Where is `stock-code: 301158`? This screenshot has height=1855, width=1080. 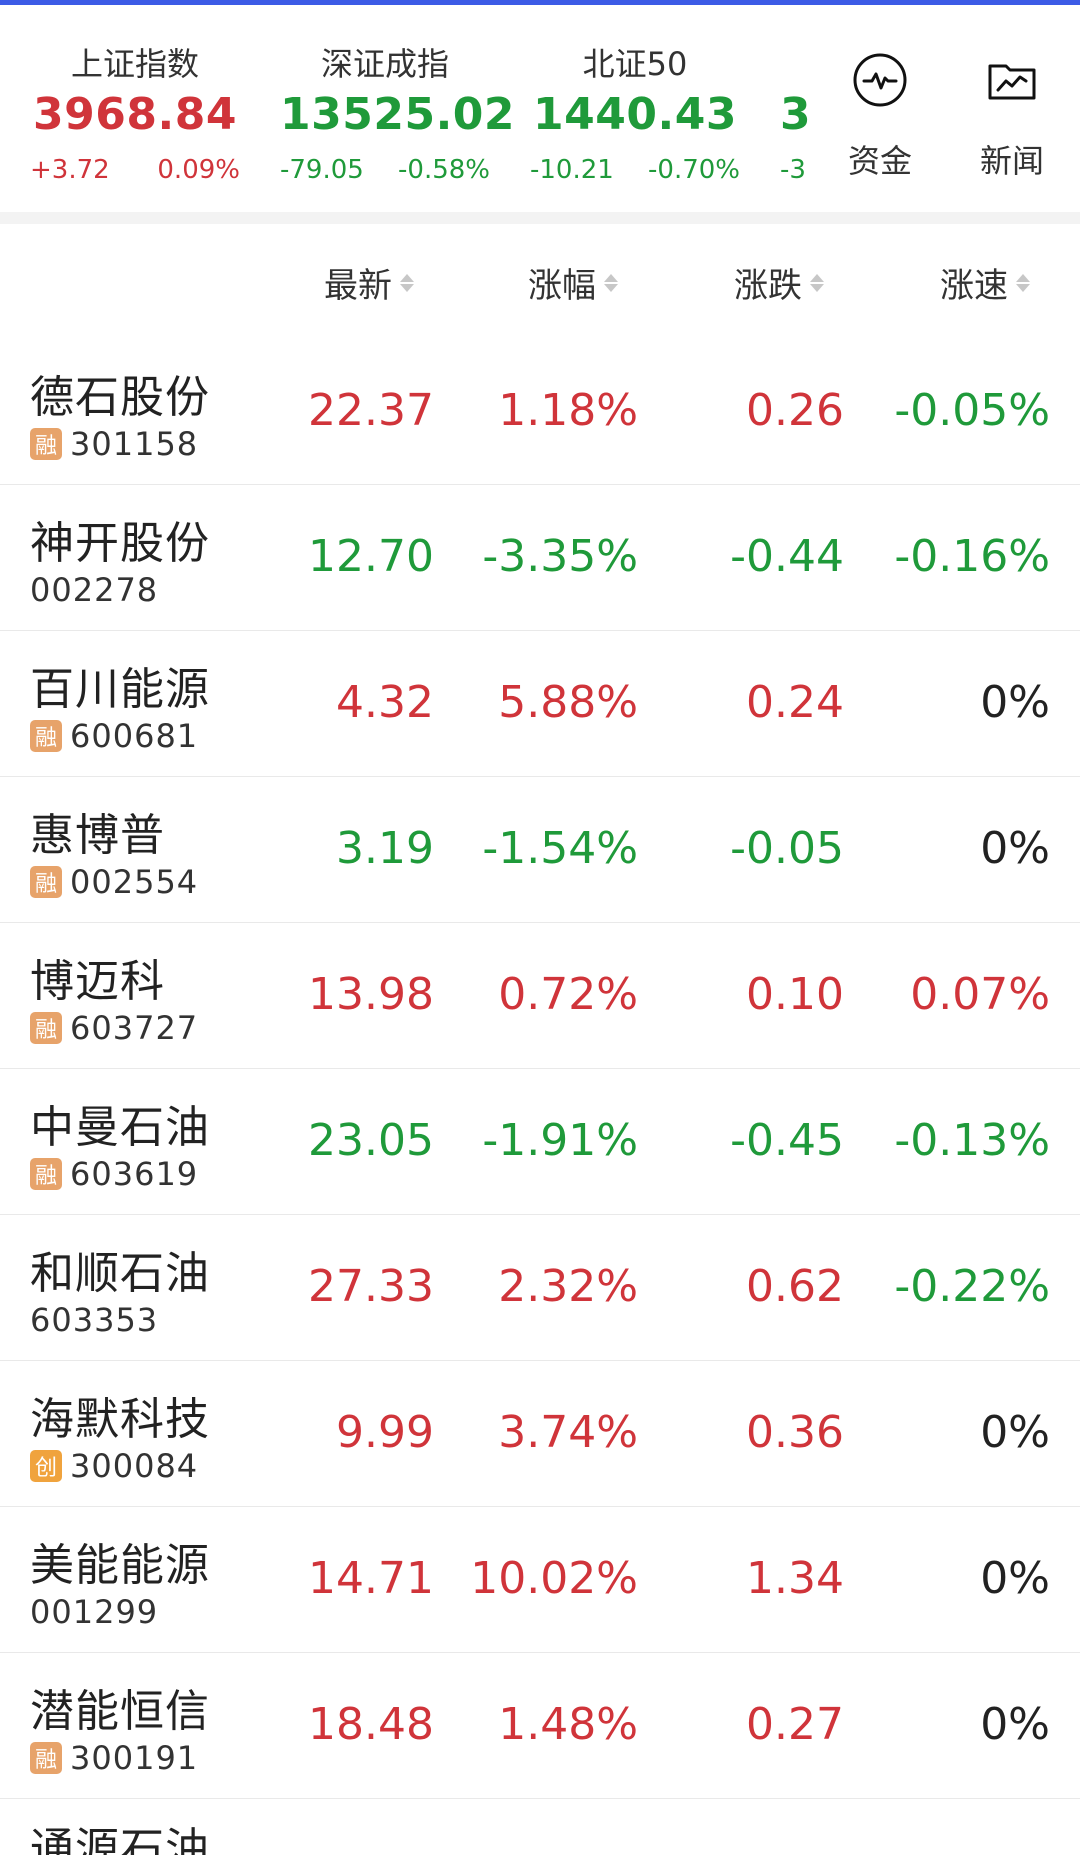
stock-code: 301158 is located at coordinates (134, 444).